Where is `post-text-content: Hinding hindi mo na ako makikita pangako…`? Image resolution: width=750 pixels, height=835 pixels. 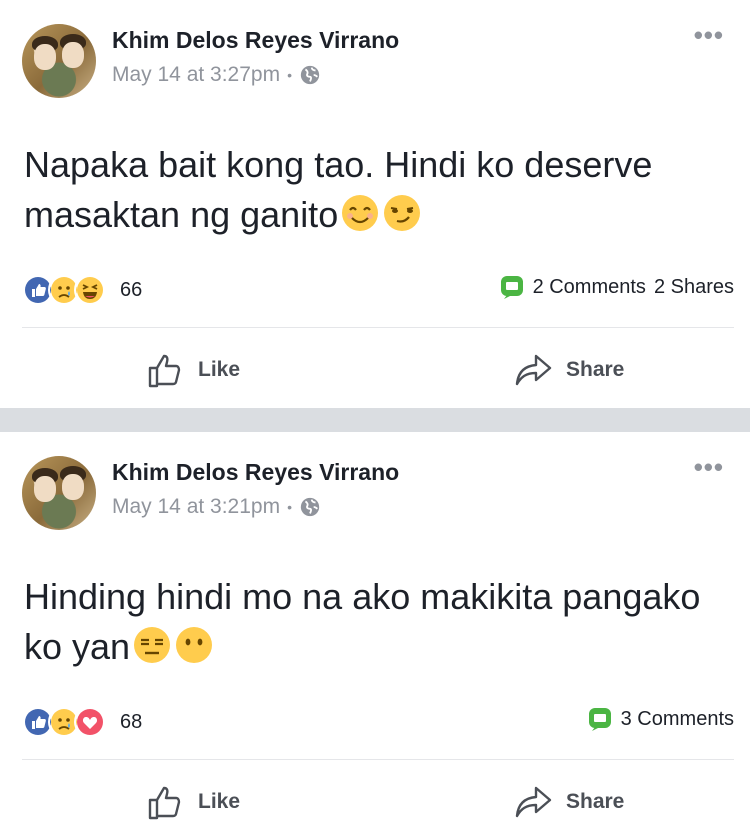
post-text-content: Hinding hindi mo na ako makikita pangako… is located at coordinates (362, 621).